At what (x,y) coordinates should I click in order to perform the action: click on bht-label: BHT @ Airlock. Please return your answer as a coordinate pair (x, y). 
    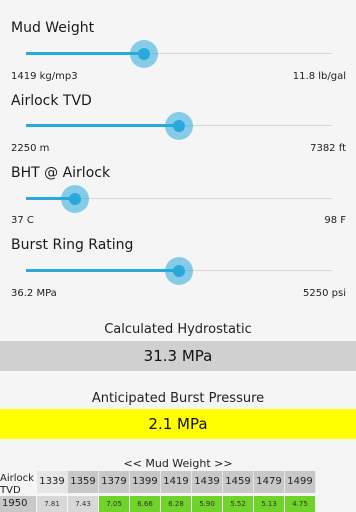
    Looking at the image, I should click on (61, 173).